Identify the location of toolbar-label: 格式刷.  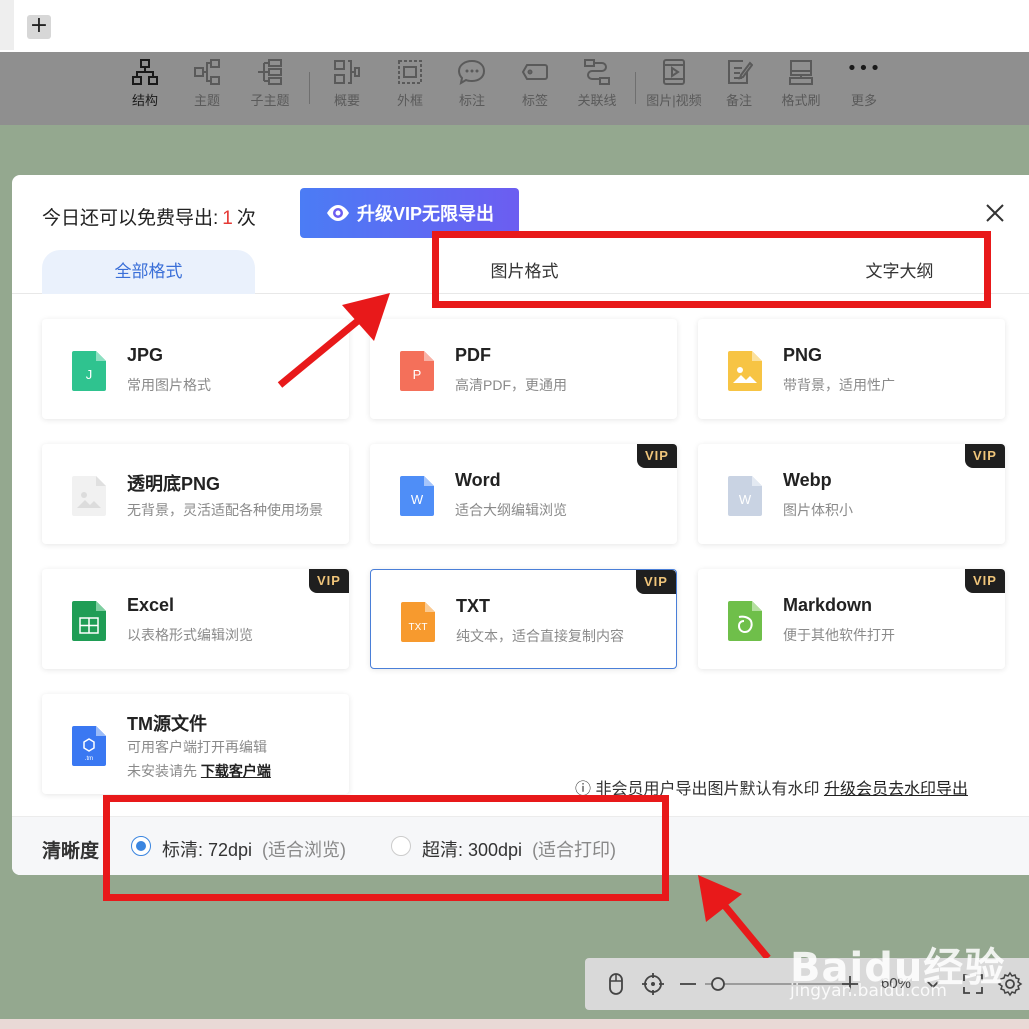
(801, 100).